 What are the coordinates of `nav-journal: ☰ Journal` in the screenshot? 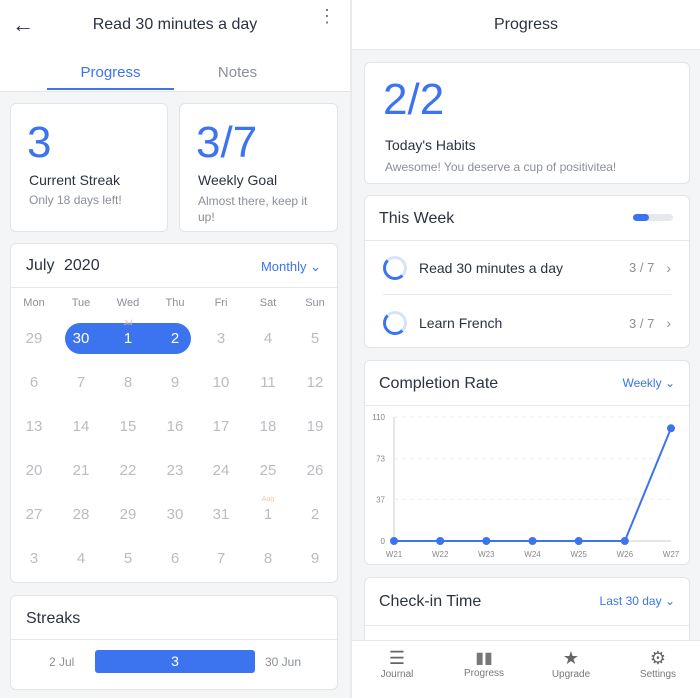 It's located at (397, 664).